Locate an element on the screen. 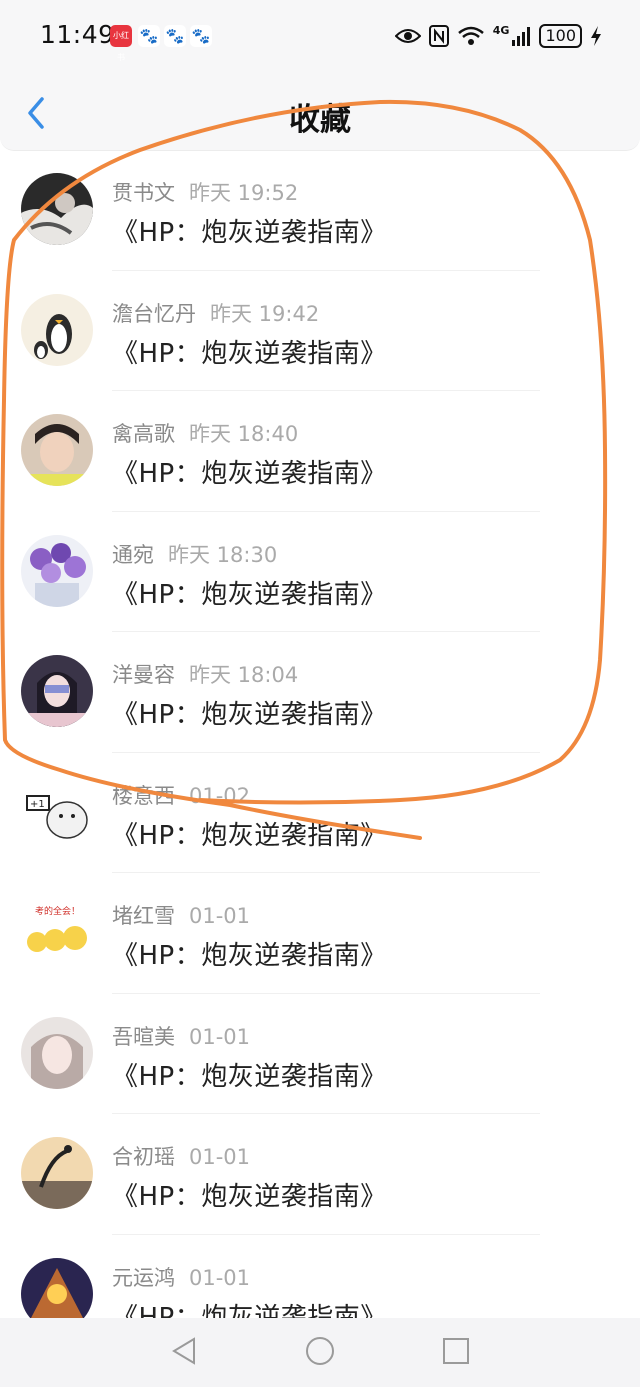 This screenshot has height=1387, width=640. favorite-time: 昨天 18:40 is located at coordinates (244, 434).